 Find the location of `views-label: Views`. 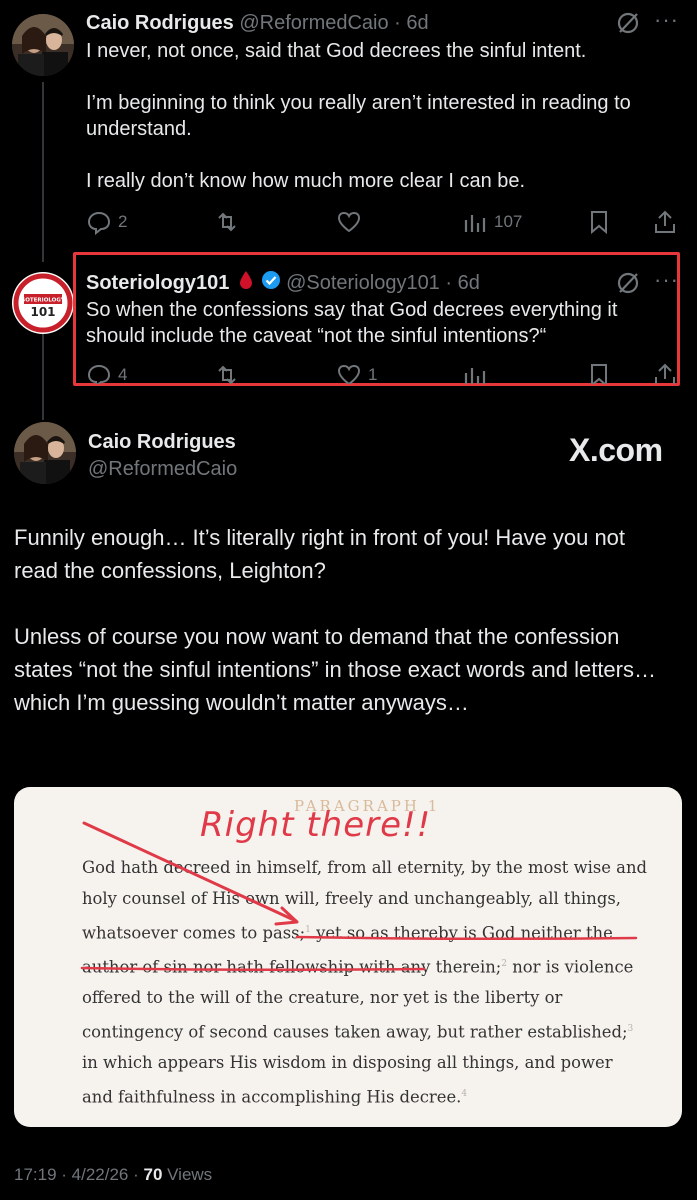

views-label: Views is located at coordinates (187, 1174).